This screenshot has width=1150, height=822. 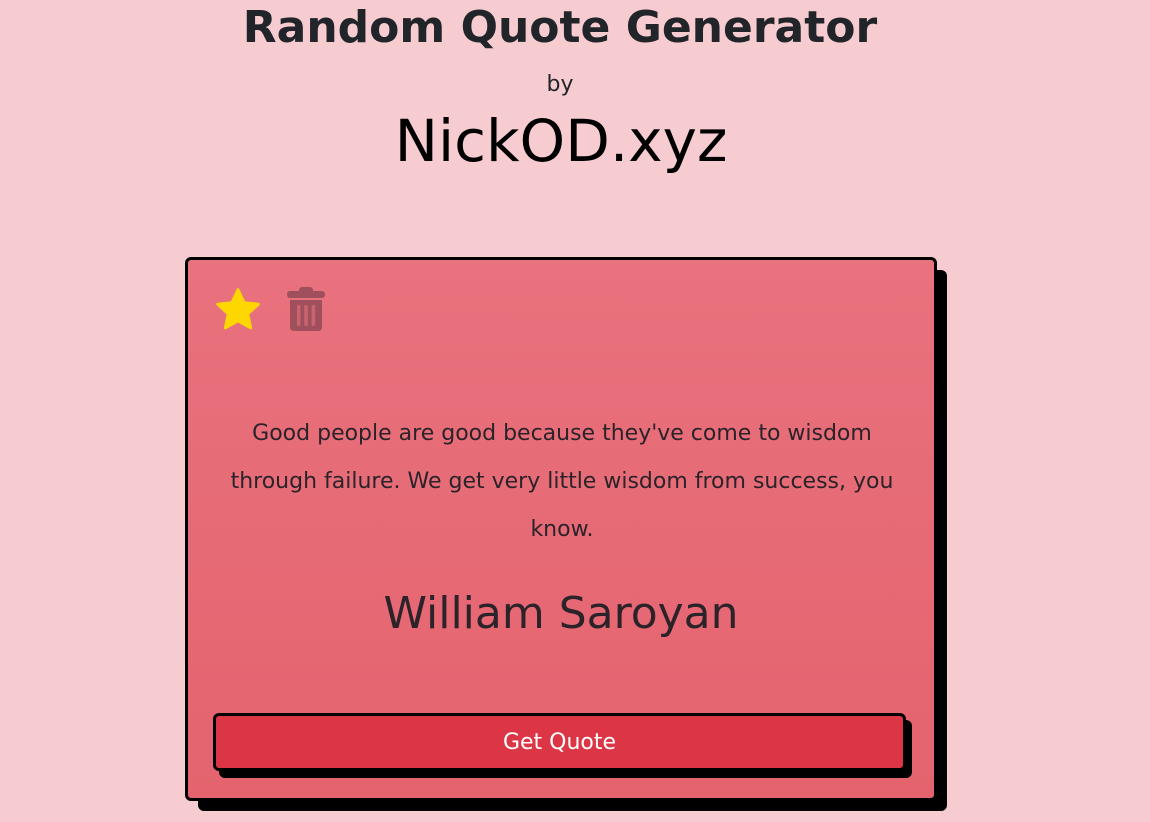 What do you see at coordinates (306, 309) in the screenshot?
I see `trash-icon` at bounding box center [306, 309].